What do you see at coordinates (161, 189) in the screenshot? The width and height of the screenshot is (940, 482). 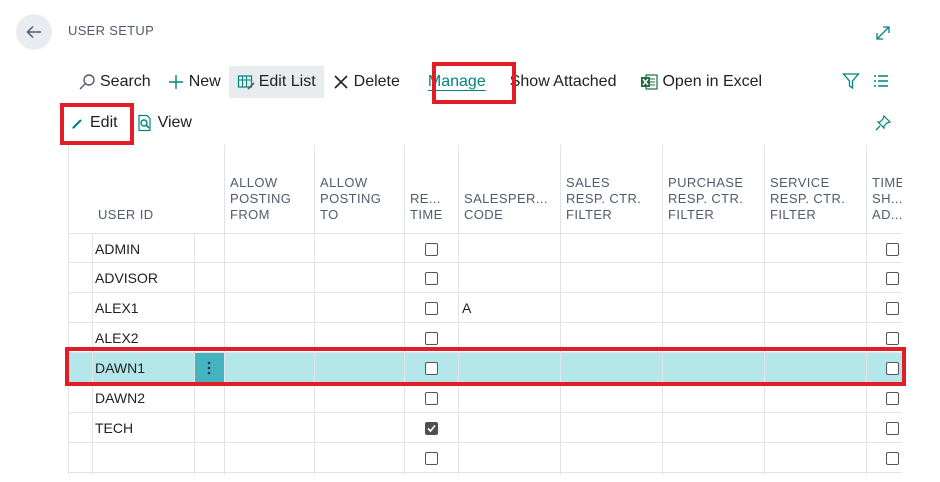 I see `column-header-user-id: USER ID` at bounding box center [161, 189].